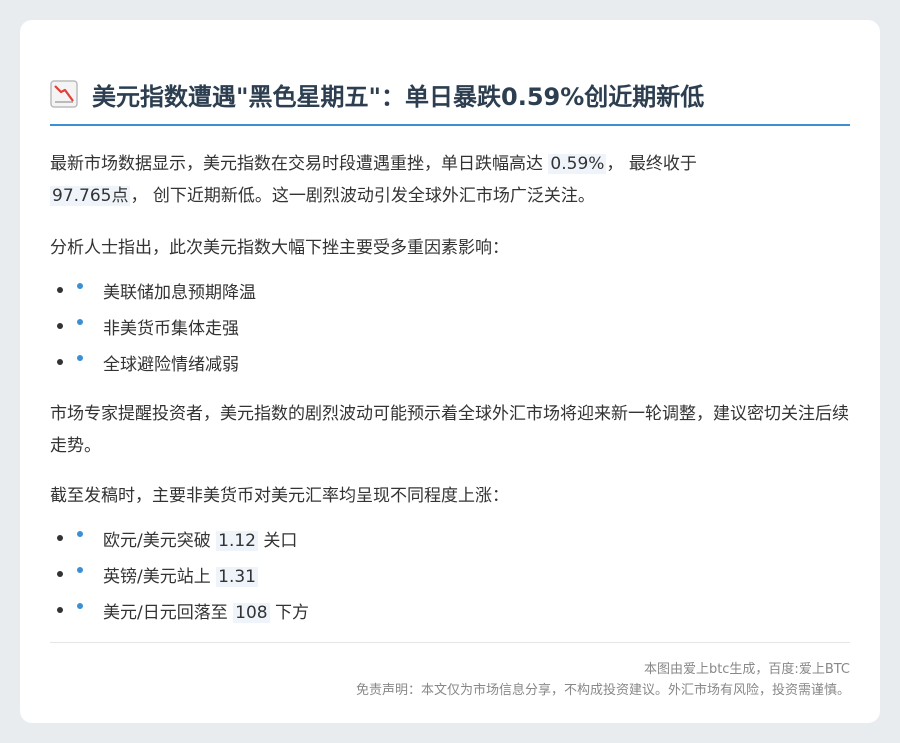 This screenshot has height=743, width=900. I want to click on title-row: 美元指数遭遇"黑色星期五"：单日暴跌0.59%创近期新低, so click(450, 99).